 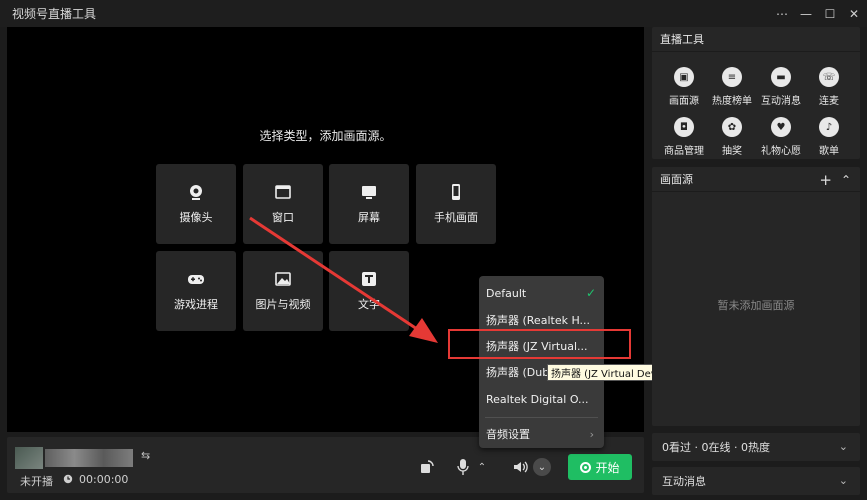 I want to click on image-icon, so click(x=283, y=279).